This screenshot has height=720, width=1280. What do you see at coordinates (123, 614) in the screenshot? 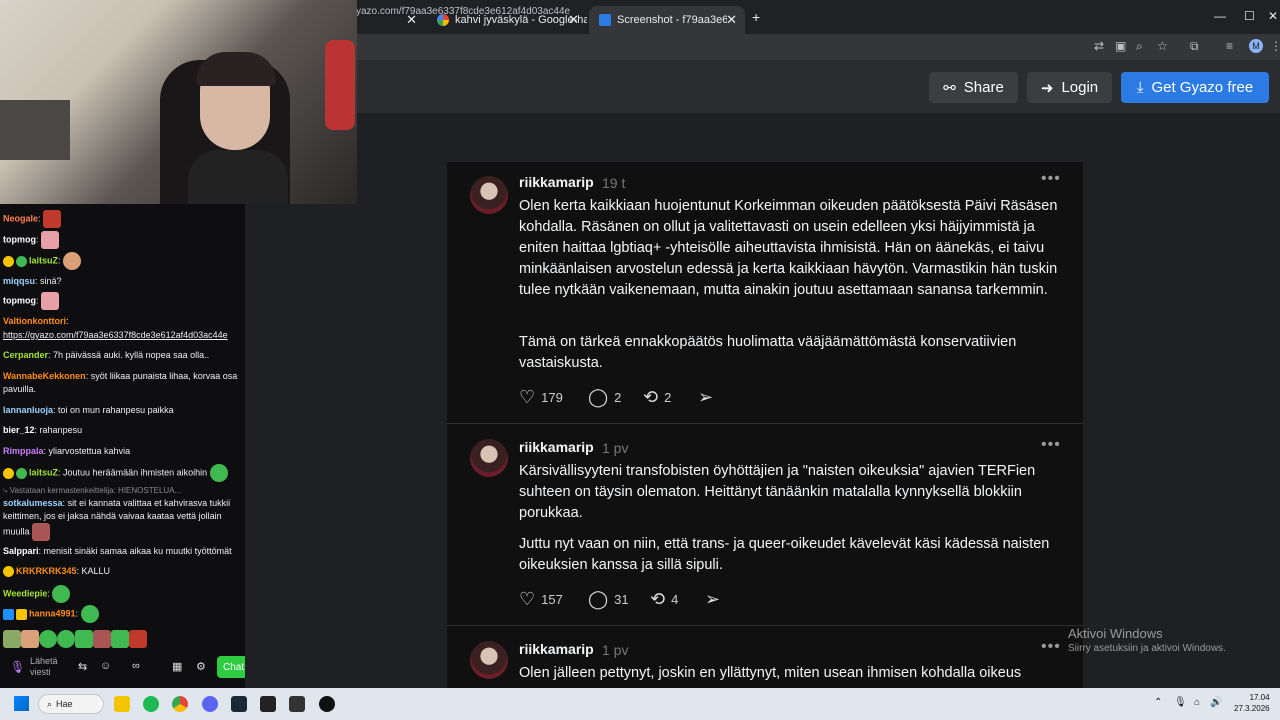
I see `chat-message: hanna4991:` at bounding box center [123, 614].